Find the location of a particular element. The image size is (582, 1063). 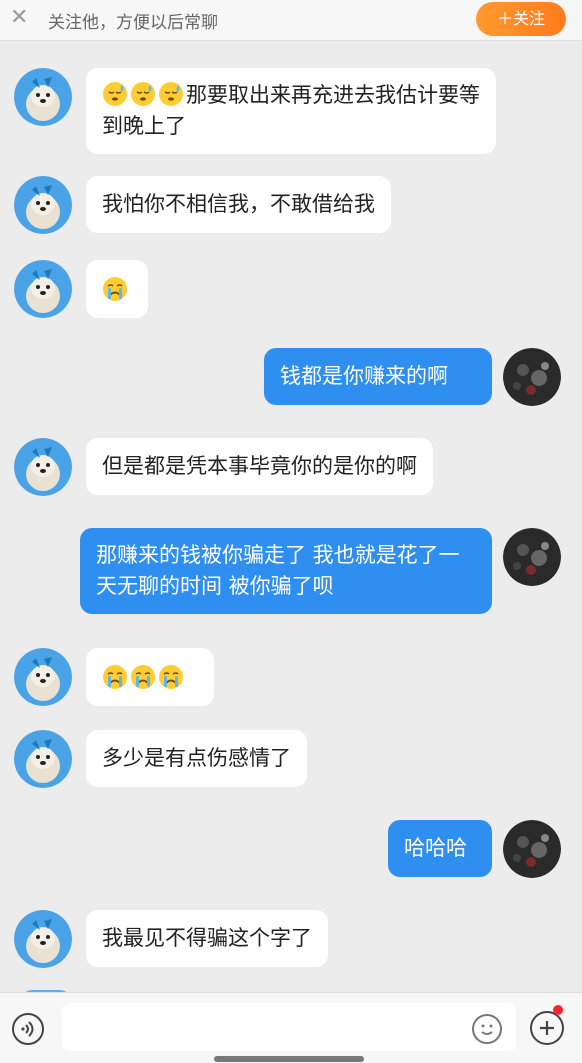

outgoing-message: 钱都是你赚来的啊 is located at coordinates (378, 376).